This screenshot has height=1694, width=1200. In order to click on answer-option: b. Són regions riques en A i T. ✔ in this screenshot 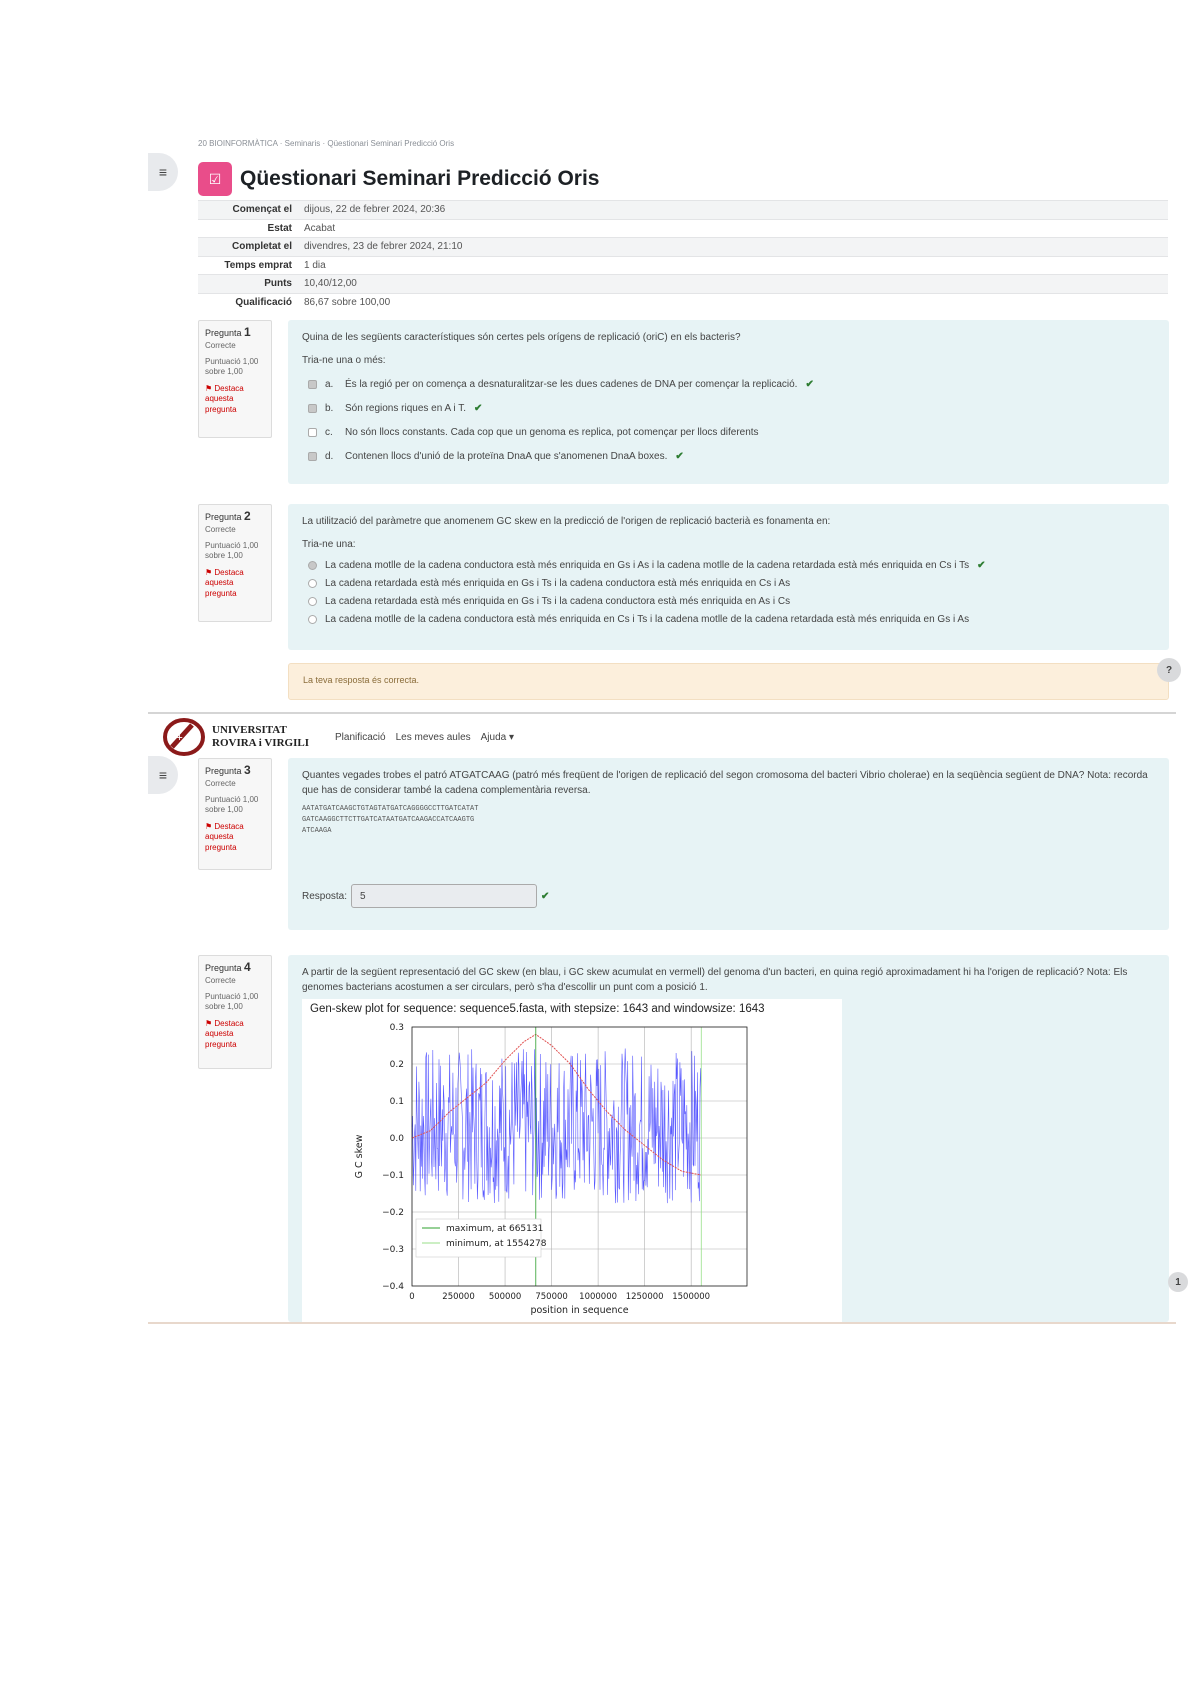, I will do `click(728, 408)`.